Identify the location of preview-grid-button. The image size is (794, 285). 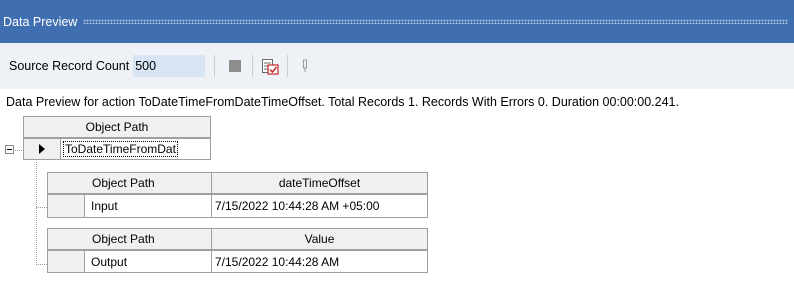
(270, 66).